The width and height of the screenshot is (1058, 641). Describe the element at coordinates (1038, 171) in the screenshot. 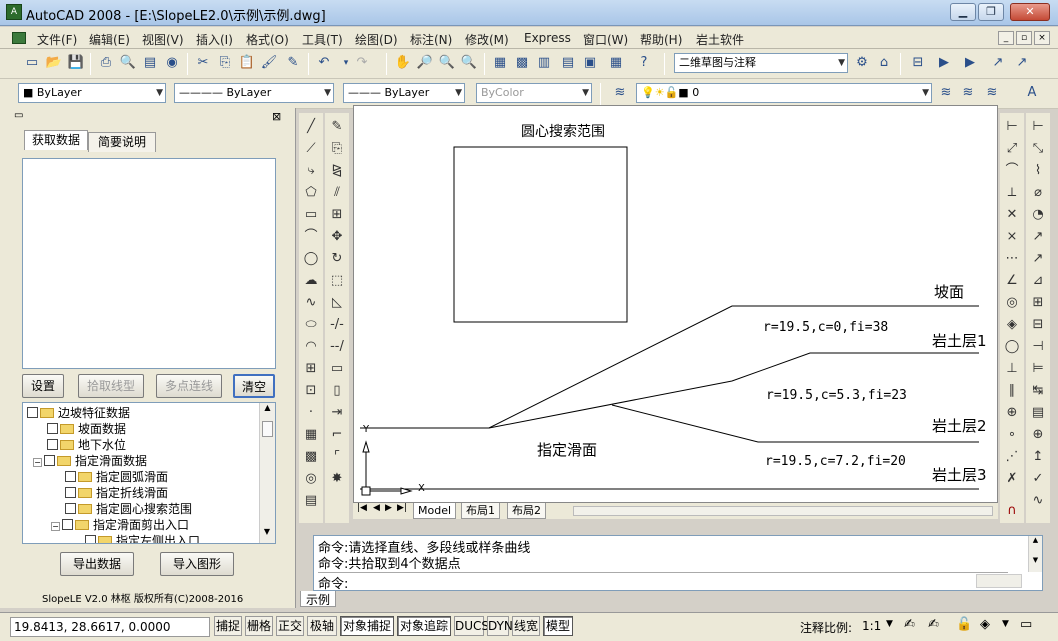

I see `dim-jogged-icon: ⌇` at that location.